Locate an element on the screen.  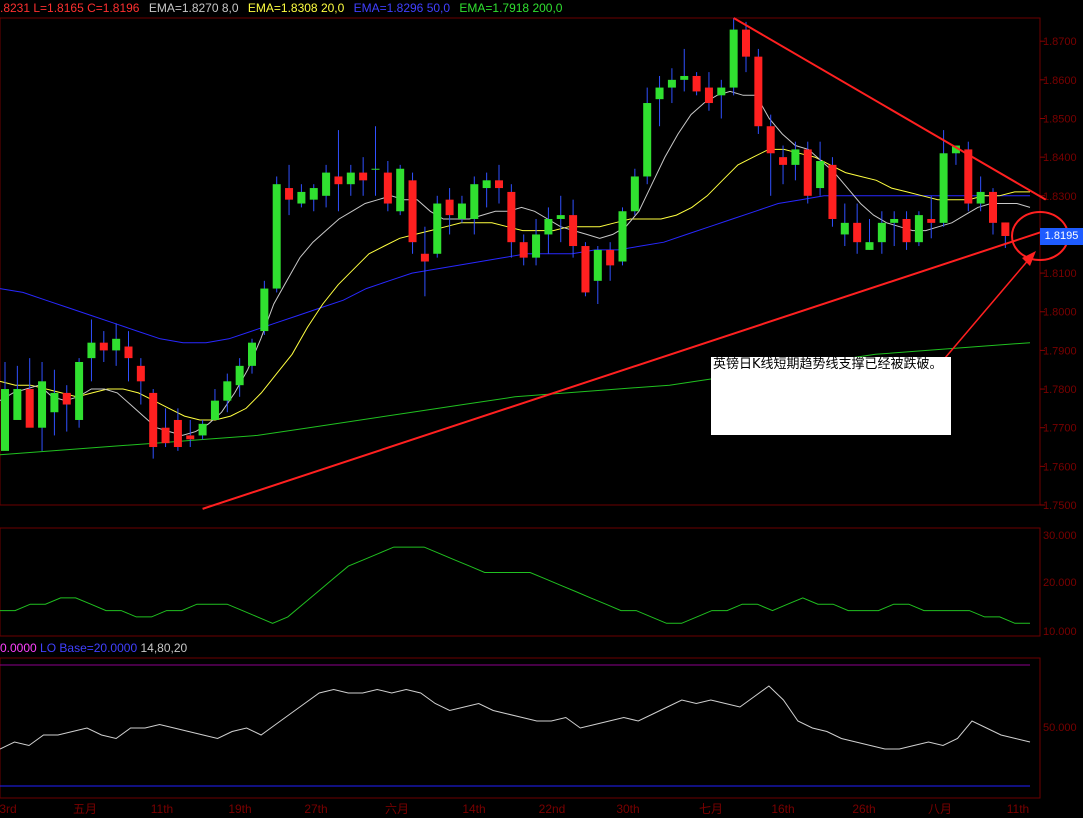
last-price-tag: 1.8195 is located at coordinates (1061, 236).